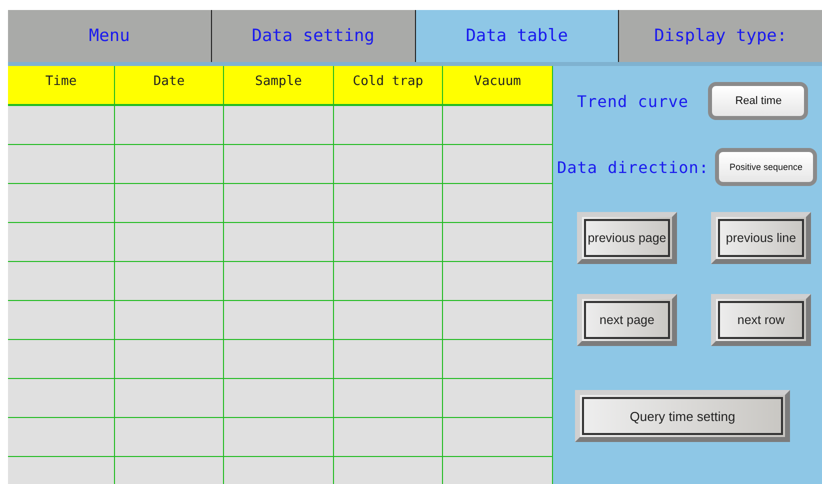 The height and width of the screenshot is (484, 822). I want to click on nav-button: next row, so click(761, 320).